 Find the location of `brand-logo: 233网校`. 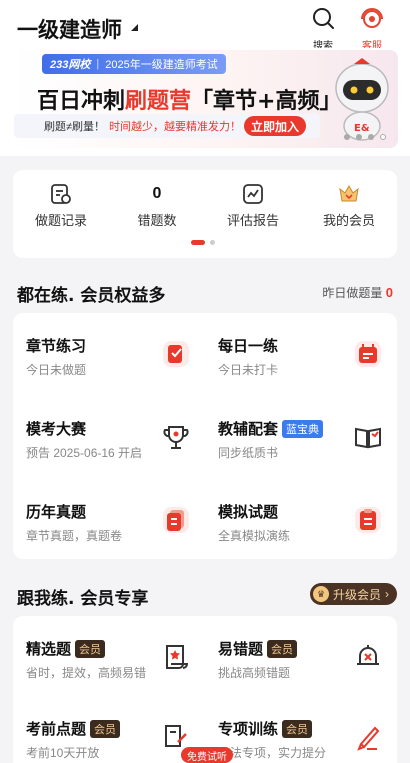

brand-logo: 233网校 is located at coordinates (70, 65).